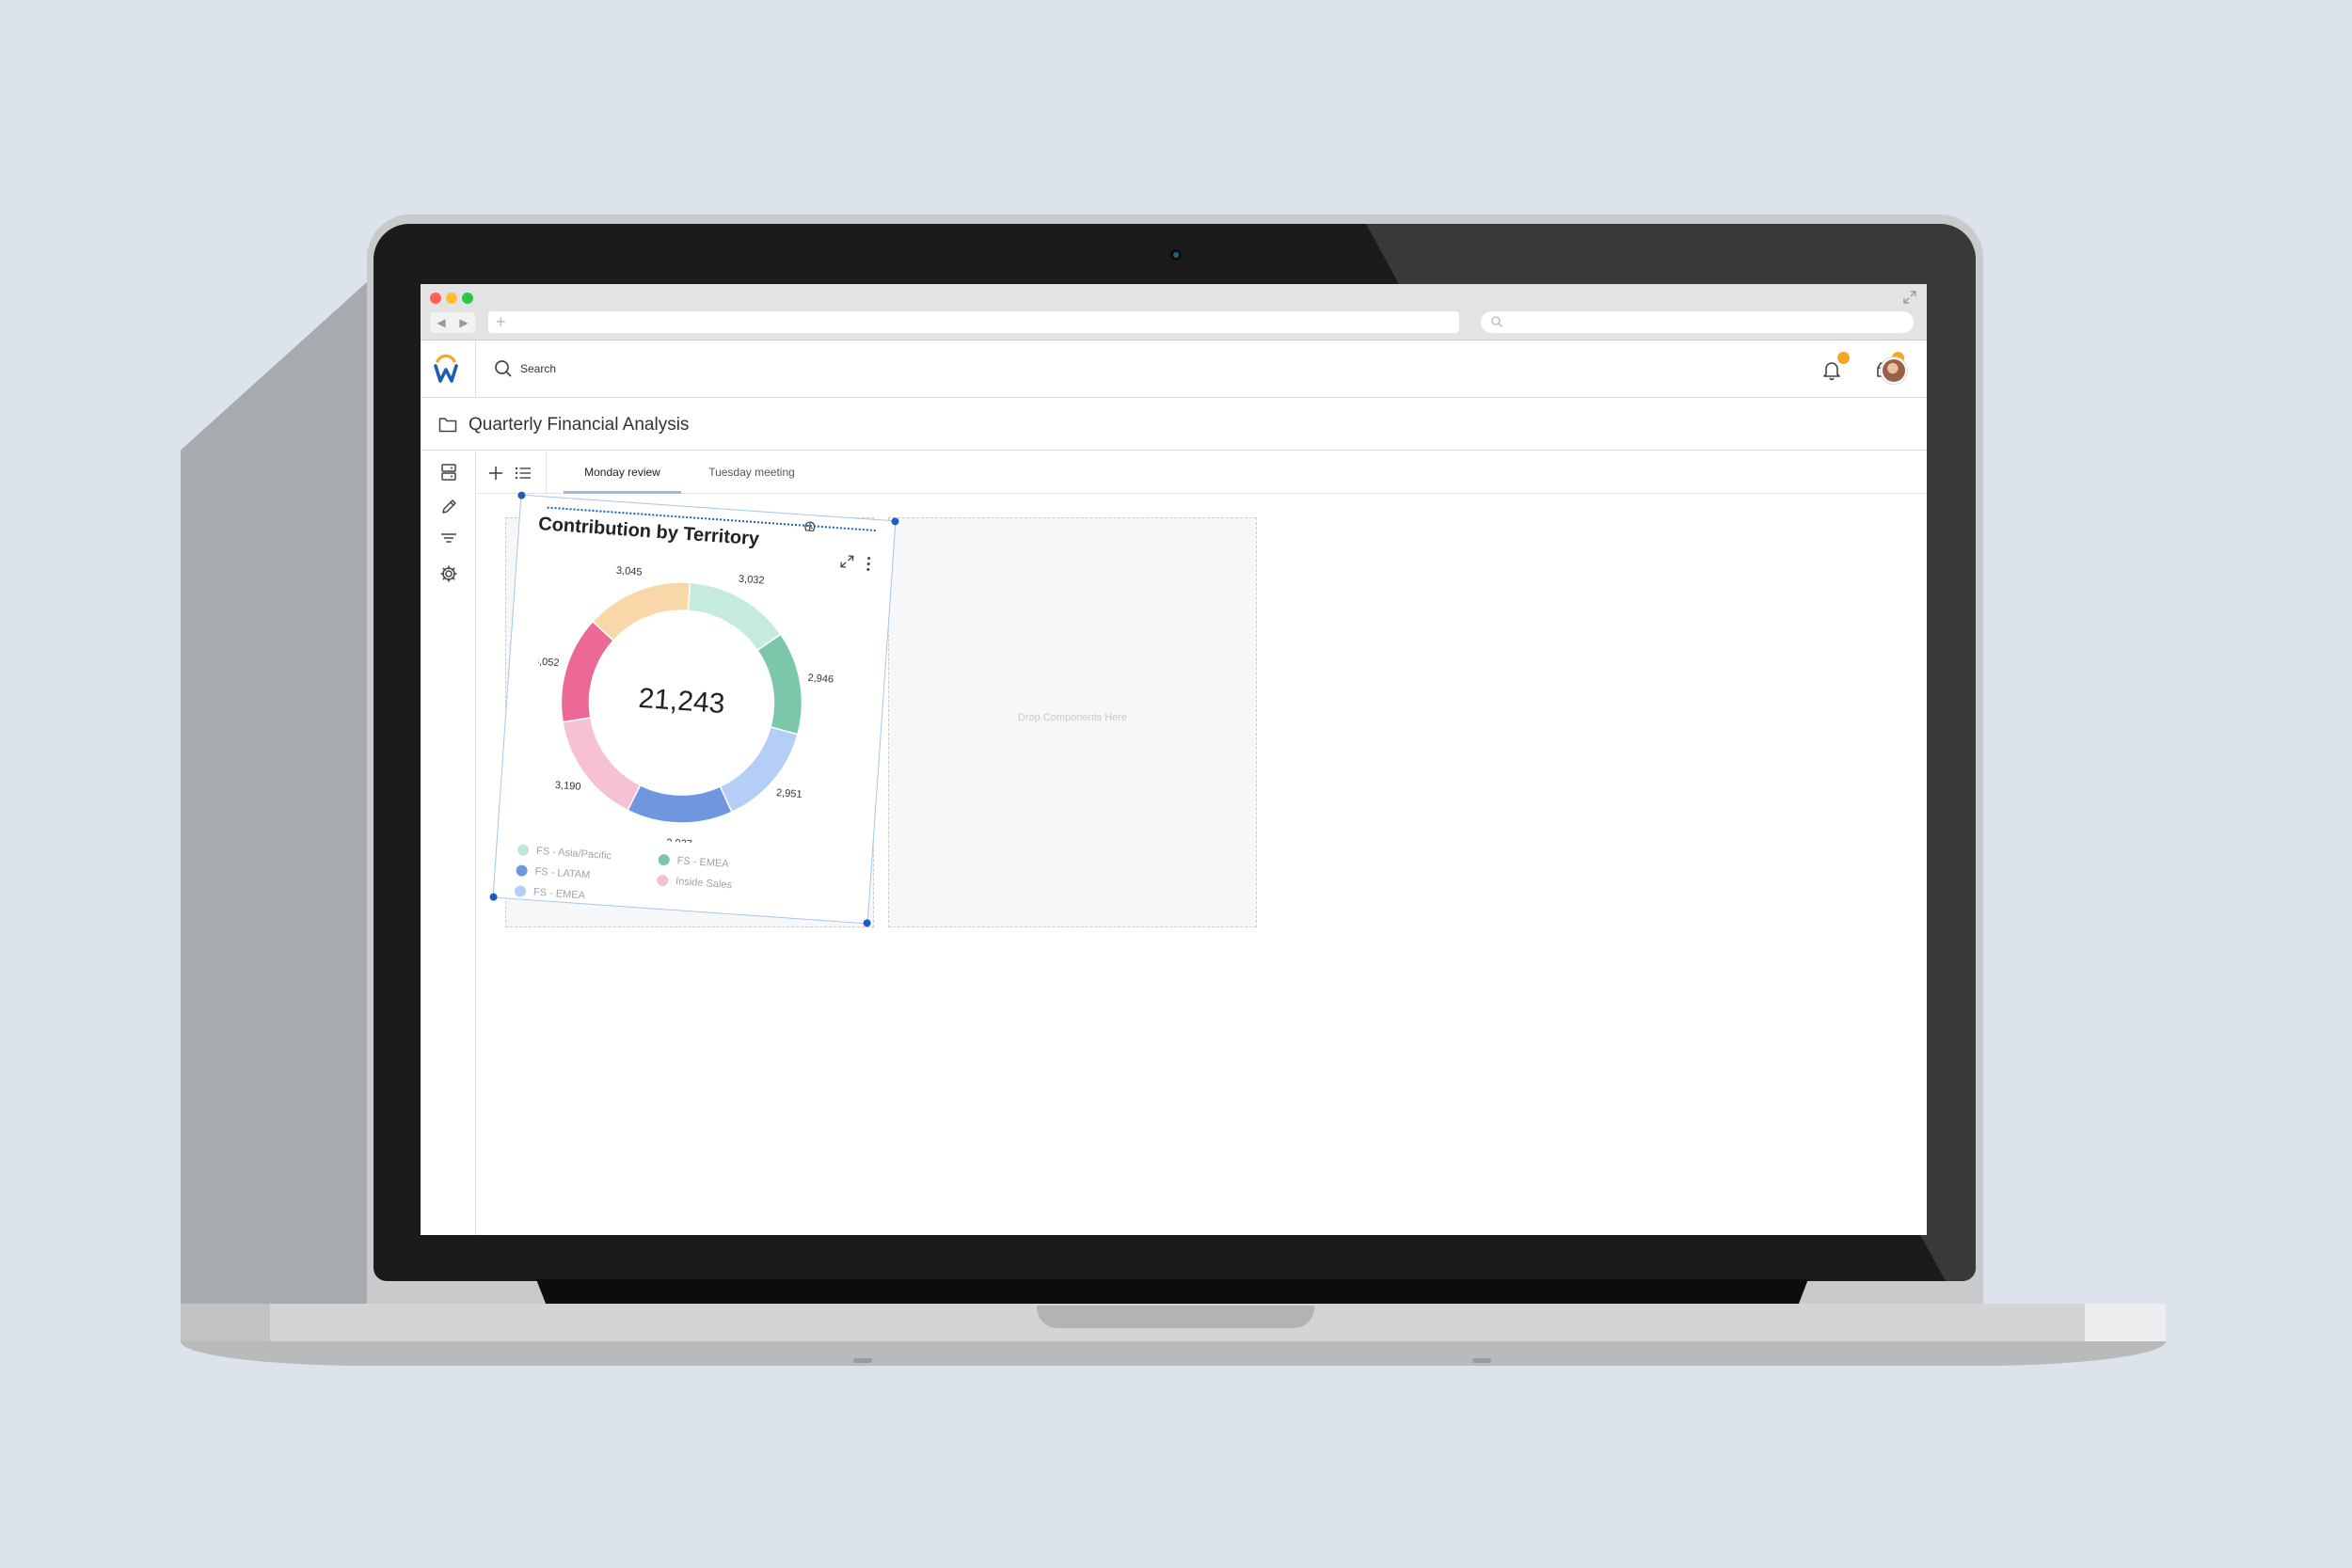 This screenshot has height=1568, width=2352. Describe the element at coordinates (512, 472) in the screenshot. I see `tab-tools` at that location.